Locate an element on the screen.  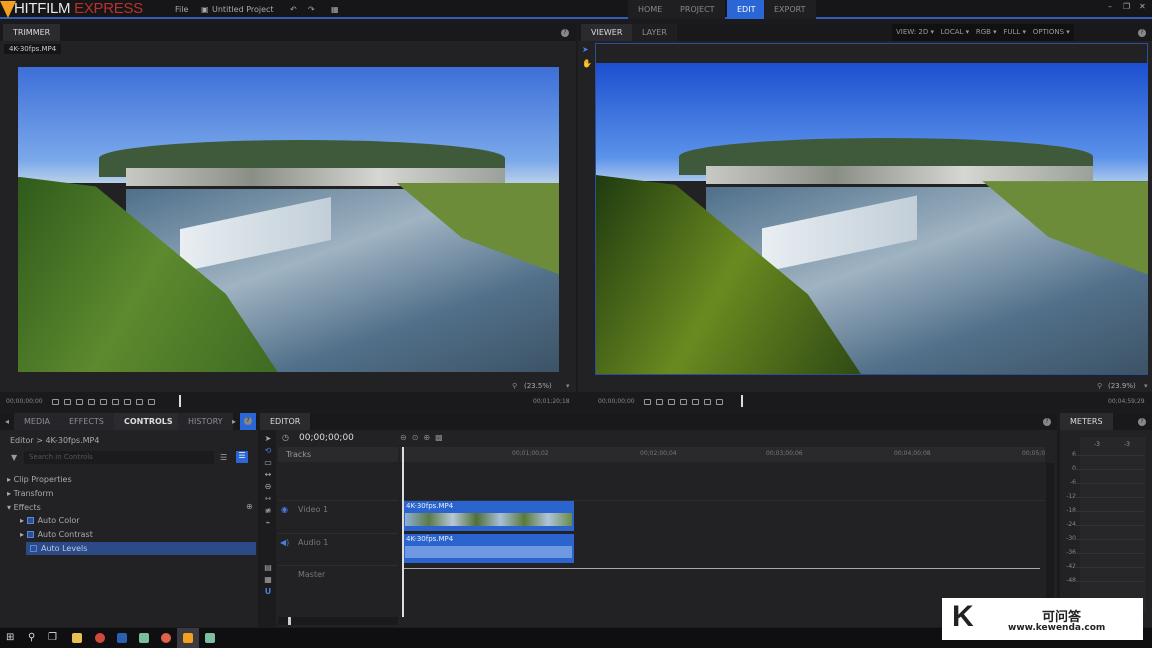
tab-home: HOME is located at coordinates (650, 9).